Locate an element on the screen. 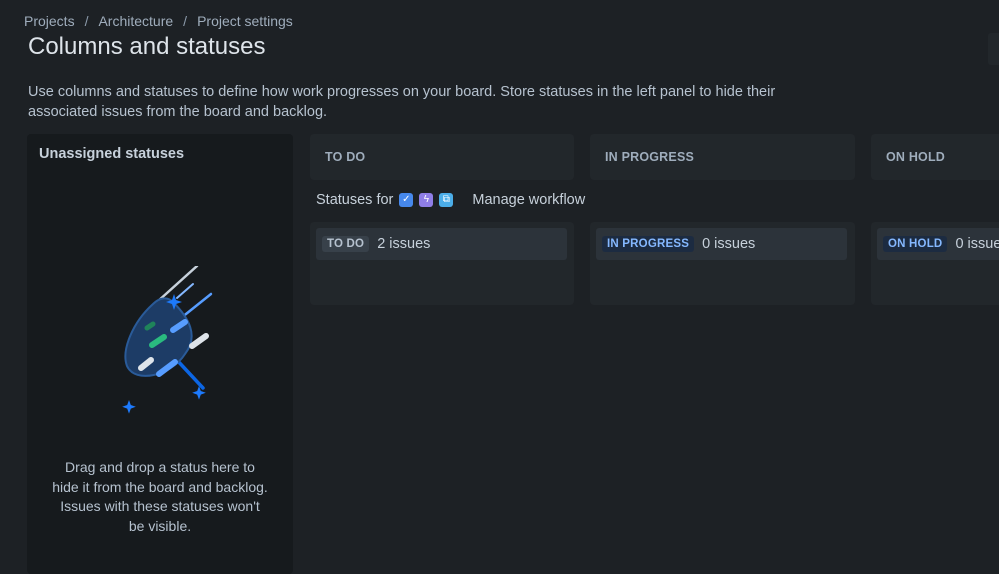 This screenshot has width=999, height=574. status-lozenge: TO DO is located at coordinates (346, 244).